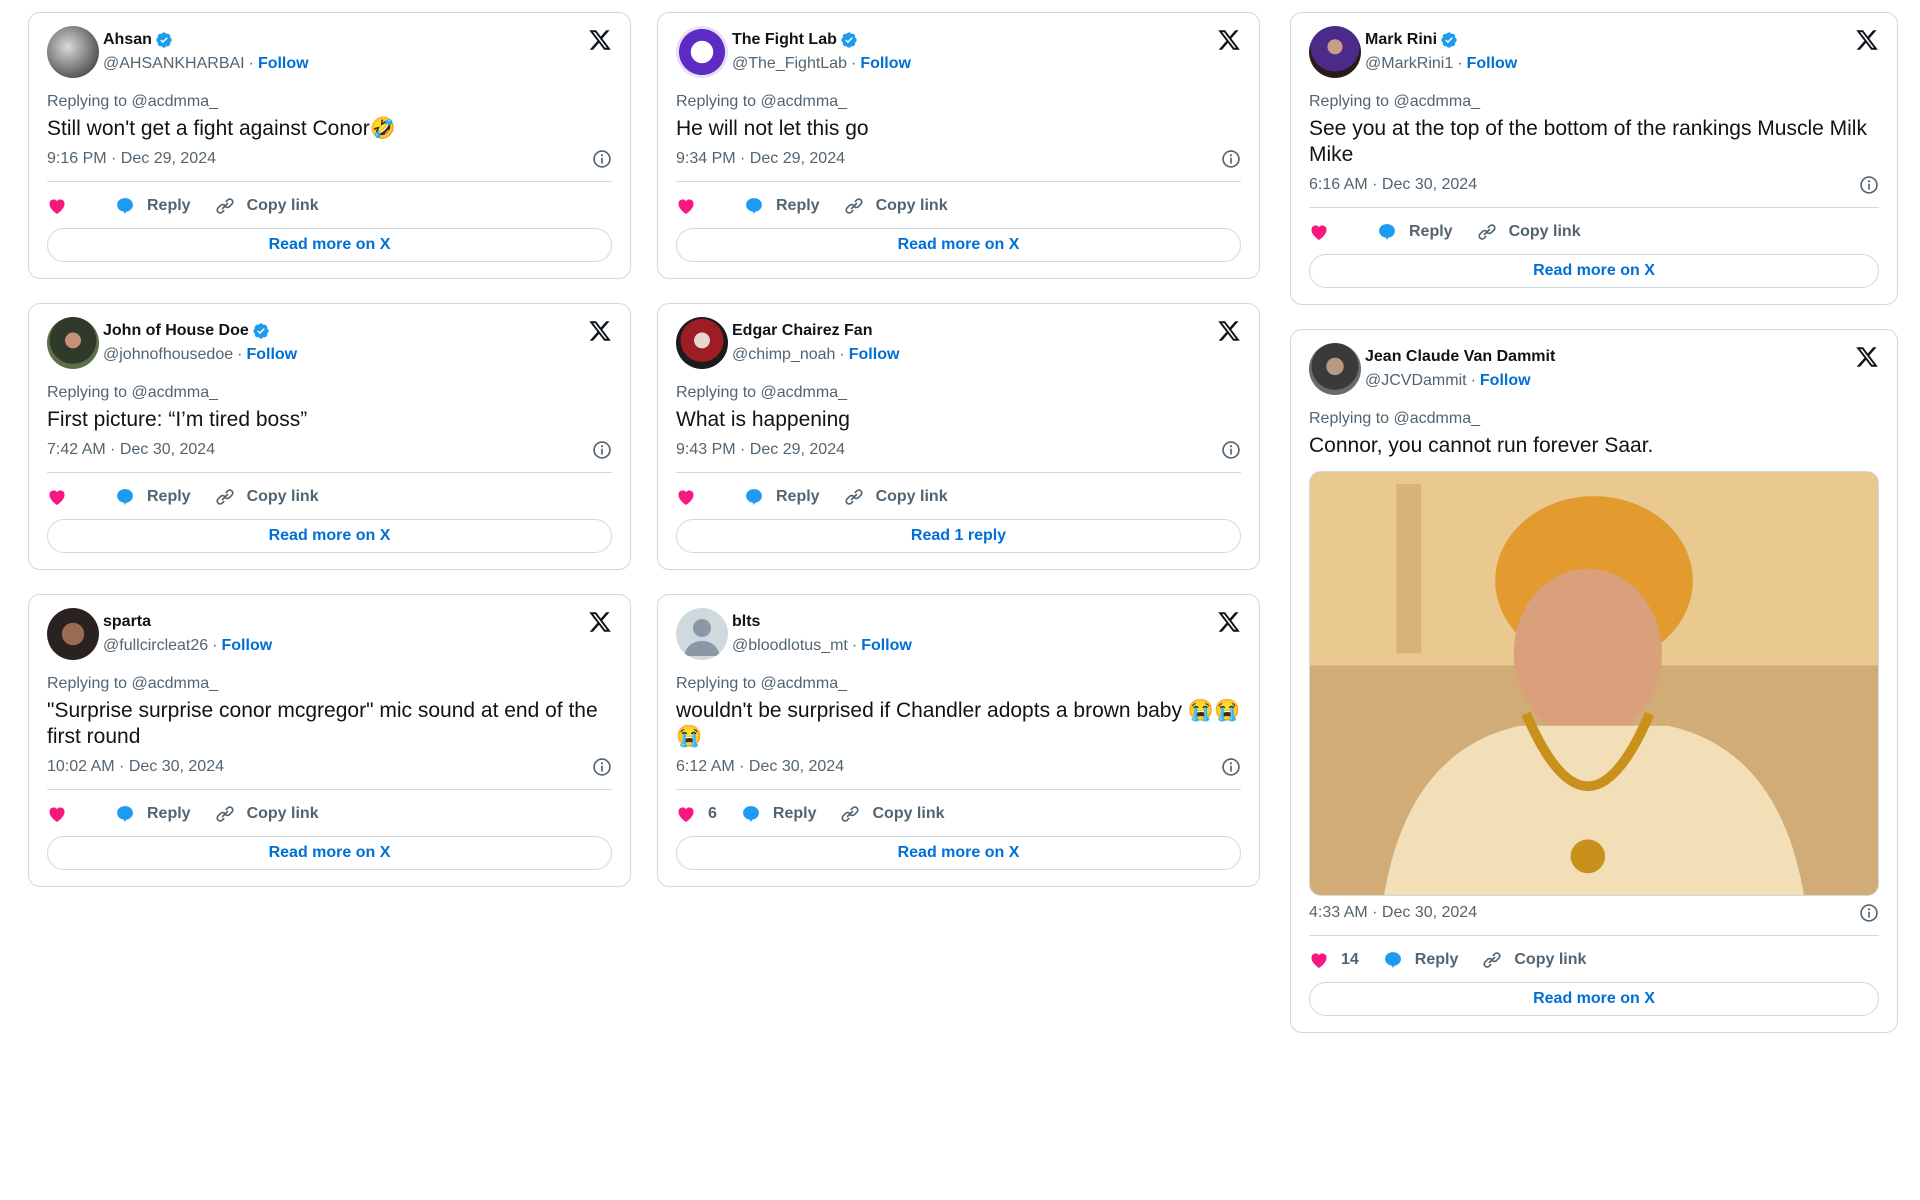  Describe the element at coordinates (174, 63) in the screenshot. I see `author-handle: @AHSANKHARBAI` at that location.